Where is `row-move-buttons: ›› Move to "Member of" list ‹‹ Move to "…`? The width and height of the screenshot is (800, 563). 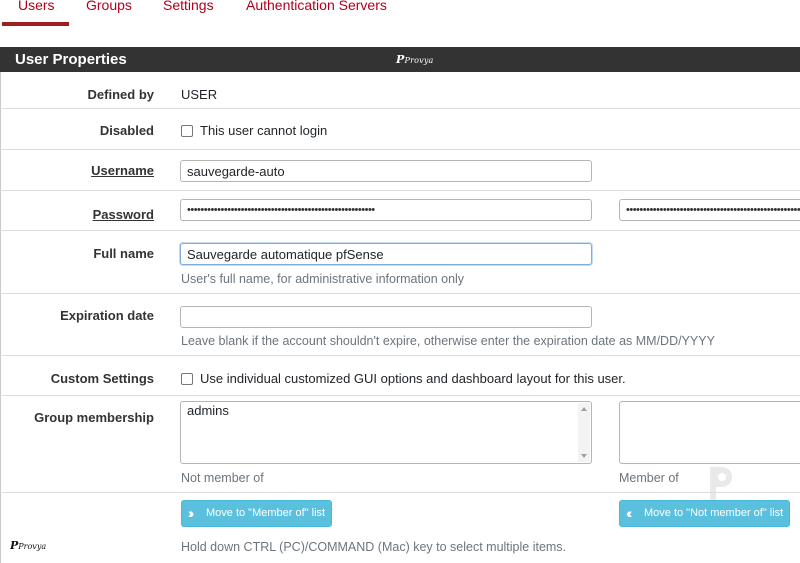 row-move-buttons: ›› Move to "Member of" list ‹‹ Move to "… is located at coordinates (400, 528).